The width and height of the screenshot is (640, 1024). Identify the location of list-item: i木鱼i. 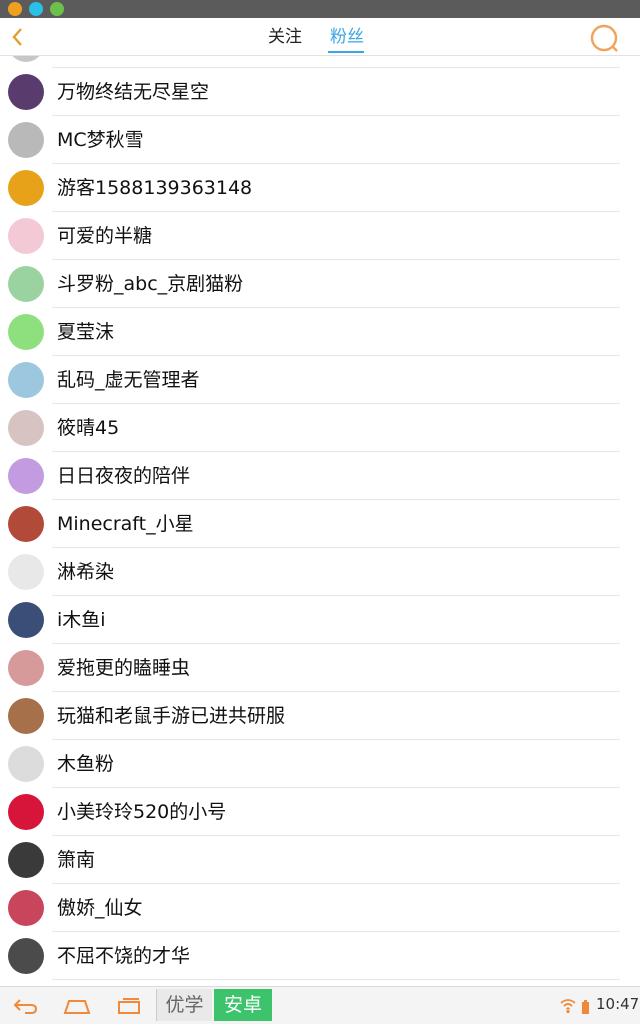
(320, 620).